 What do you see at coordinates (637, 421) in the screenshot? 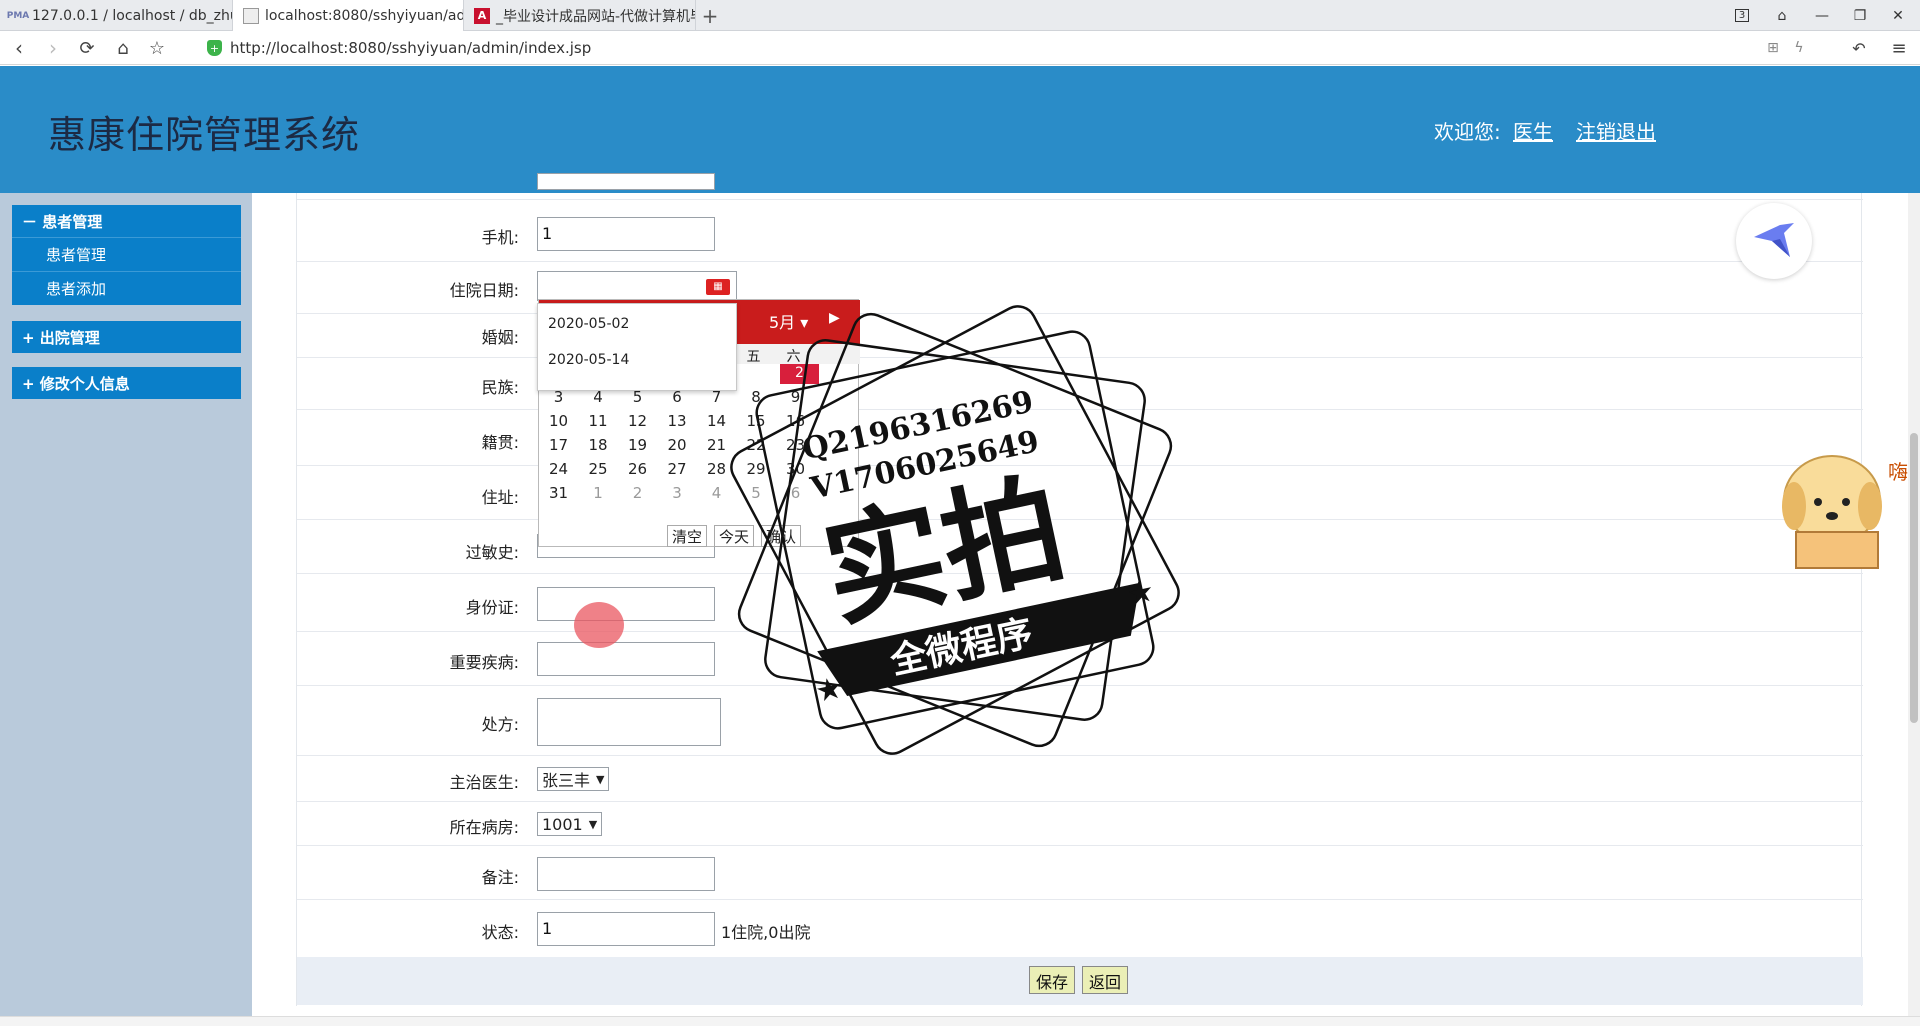
I see `day-cell: 12` at bounding box center [637, 421].